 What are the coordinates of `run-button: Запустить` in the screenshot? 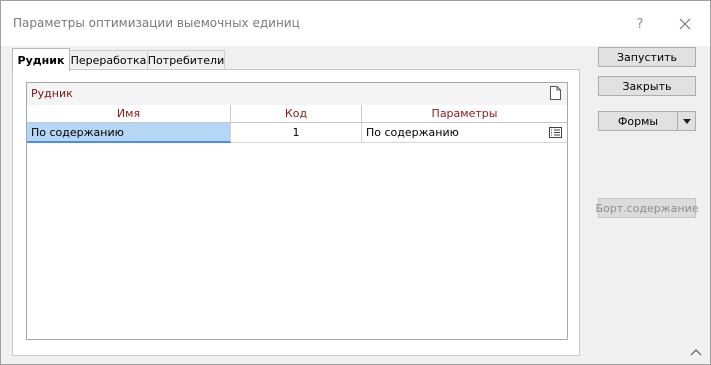 It's located at (647, 57).